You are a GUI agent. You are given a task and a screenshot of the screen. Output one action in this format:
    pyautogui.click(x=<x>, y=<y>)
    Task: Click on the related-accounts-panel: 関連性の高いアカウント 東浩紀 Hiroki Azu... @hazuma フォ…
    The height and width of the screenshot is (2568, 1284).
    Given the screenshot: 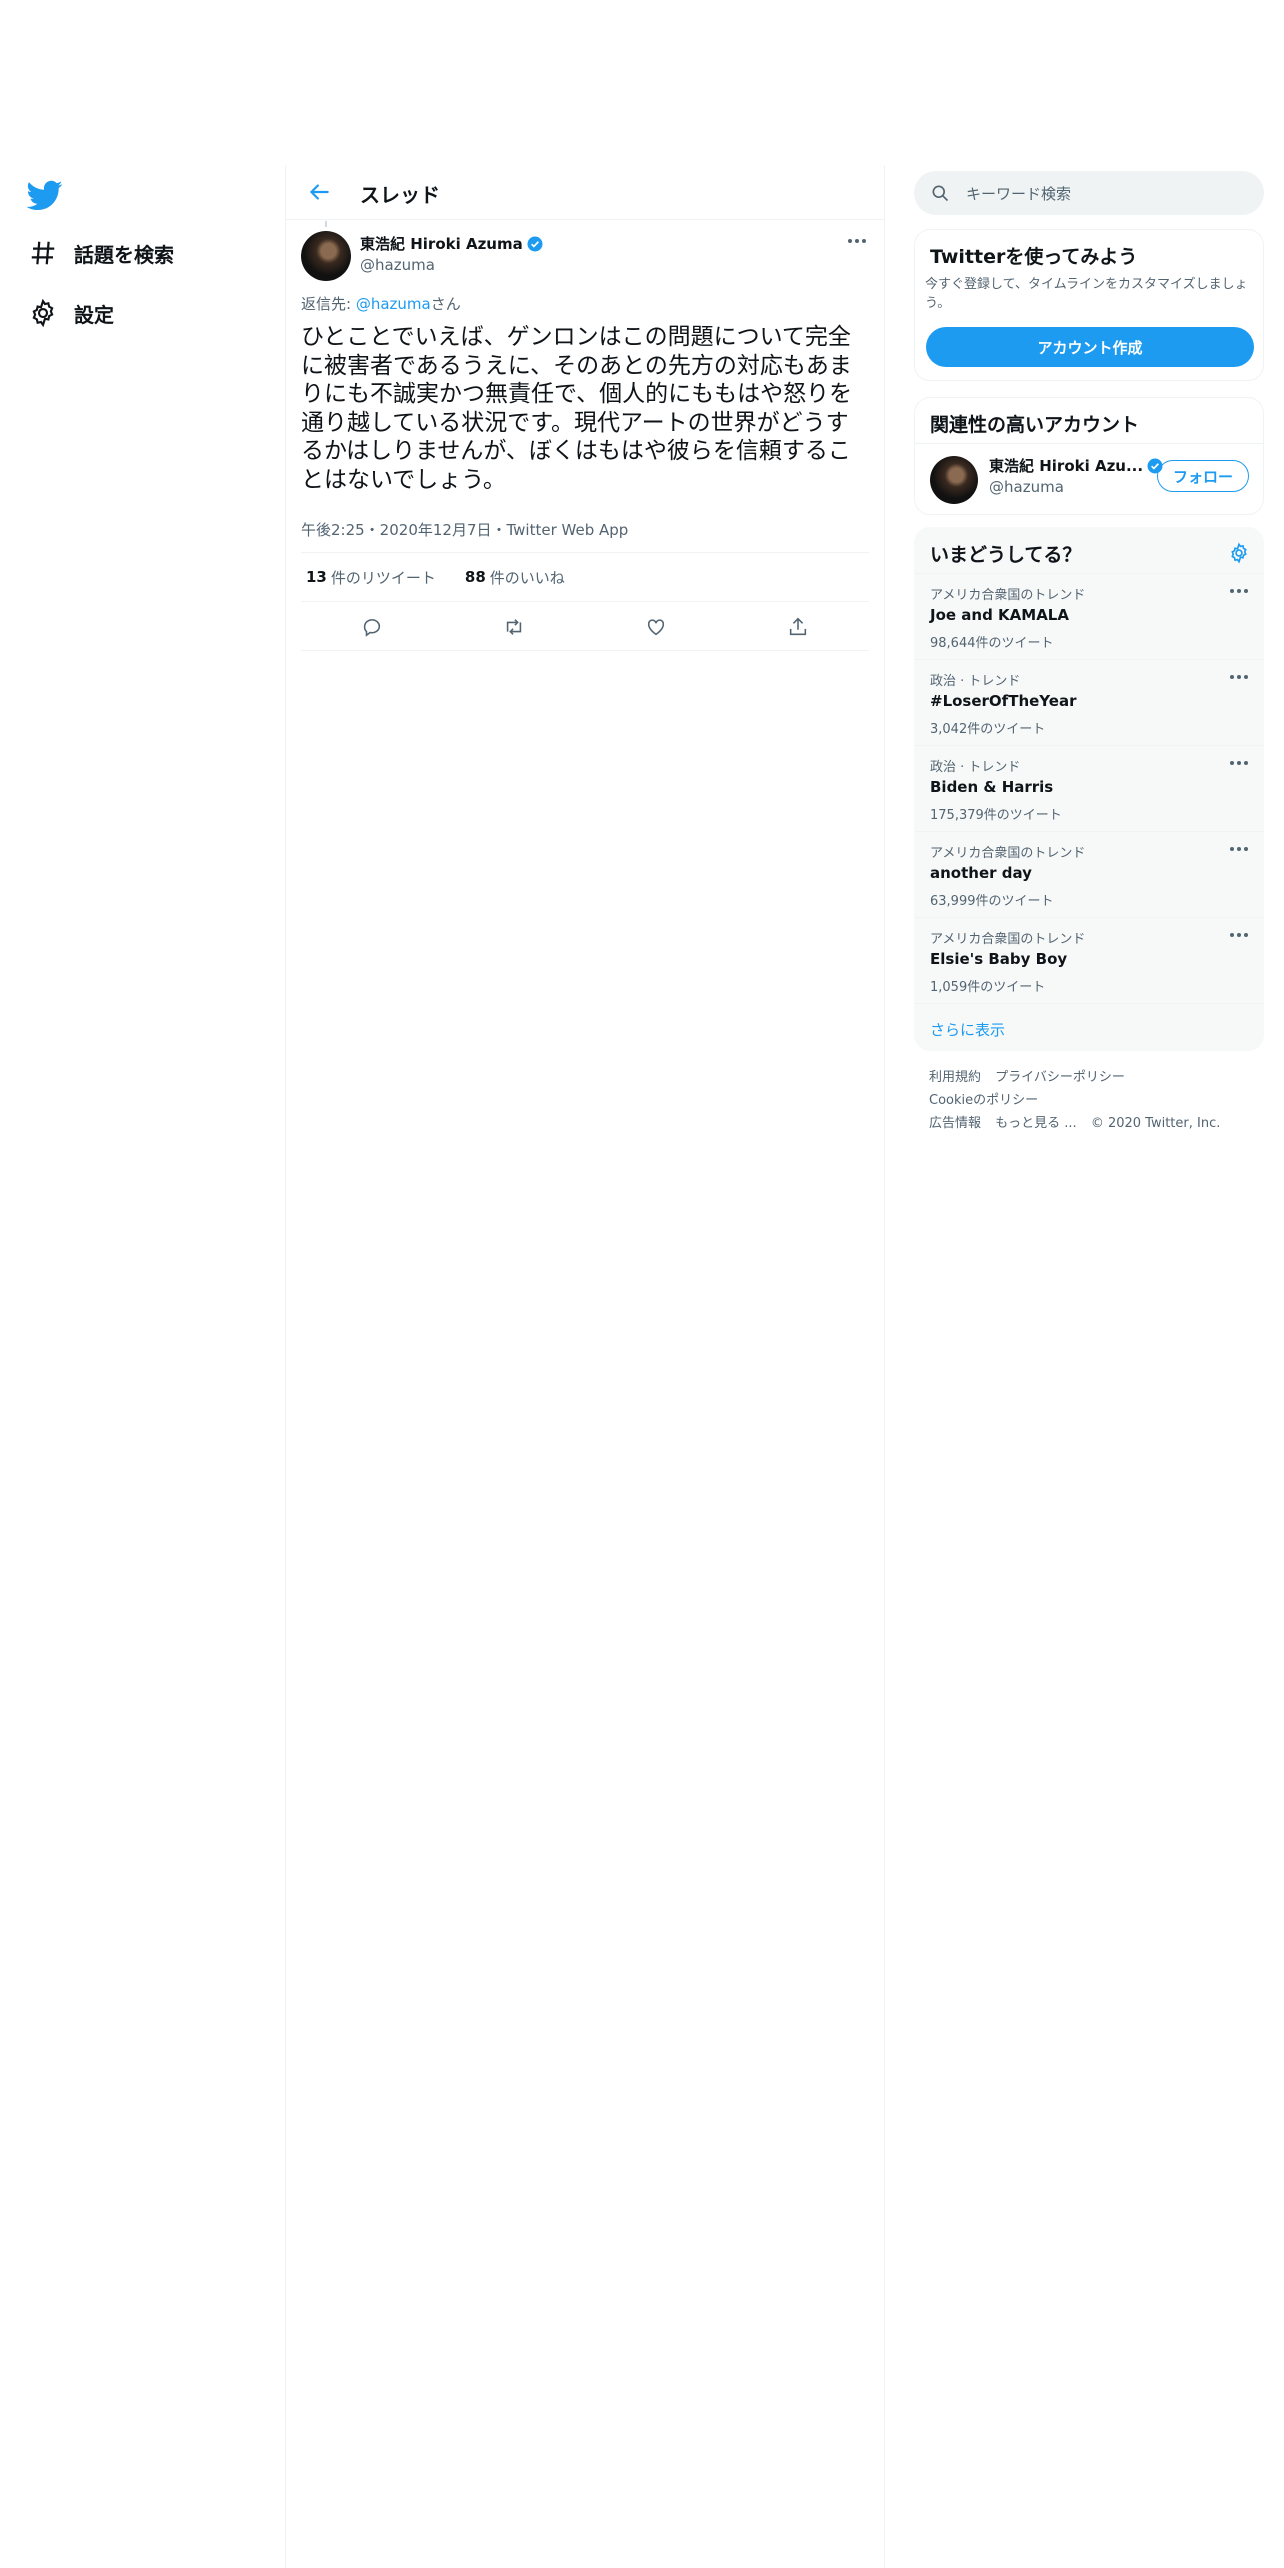 What is the action you would take?
    pyautogui.click(x=1089, y=456)
    